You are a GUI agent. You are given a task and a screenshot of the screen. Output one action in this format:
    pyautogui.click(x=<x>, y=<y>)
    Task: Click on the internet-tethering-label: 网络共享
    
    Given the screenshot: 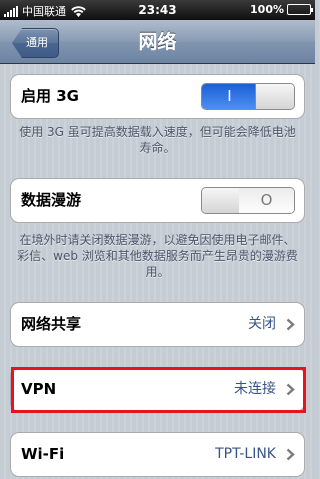 What is the action you would take?
    pyautogui.click(x=51, y=324)
    